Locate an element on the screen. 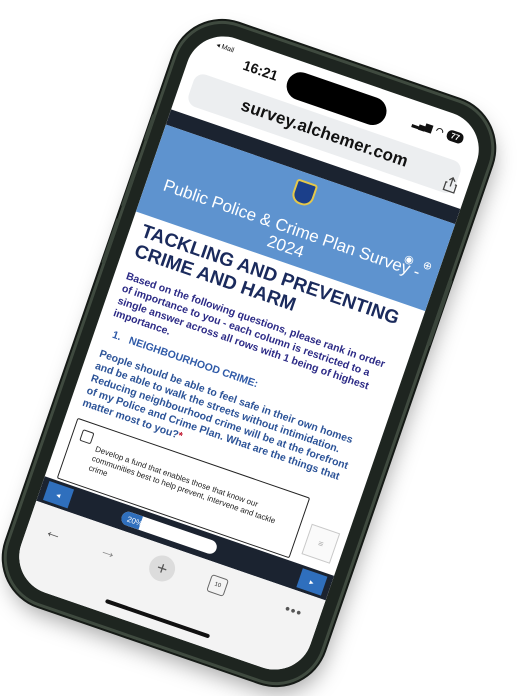  more-menu-icon: ••• is located at coordinates (294, 610).